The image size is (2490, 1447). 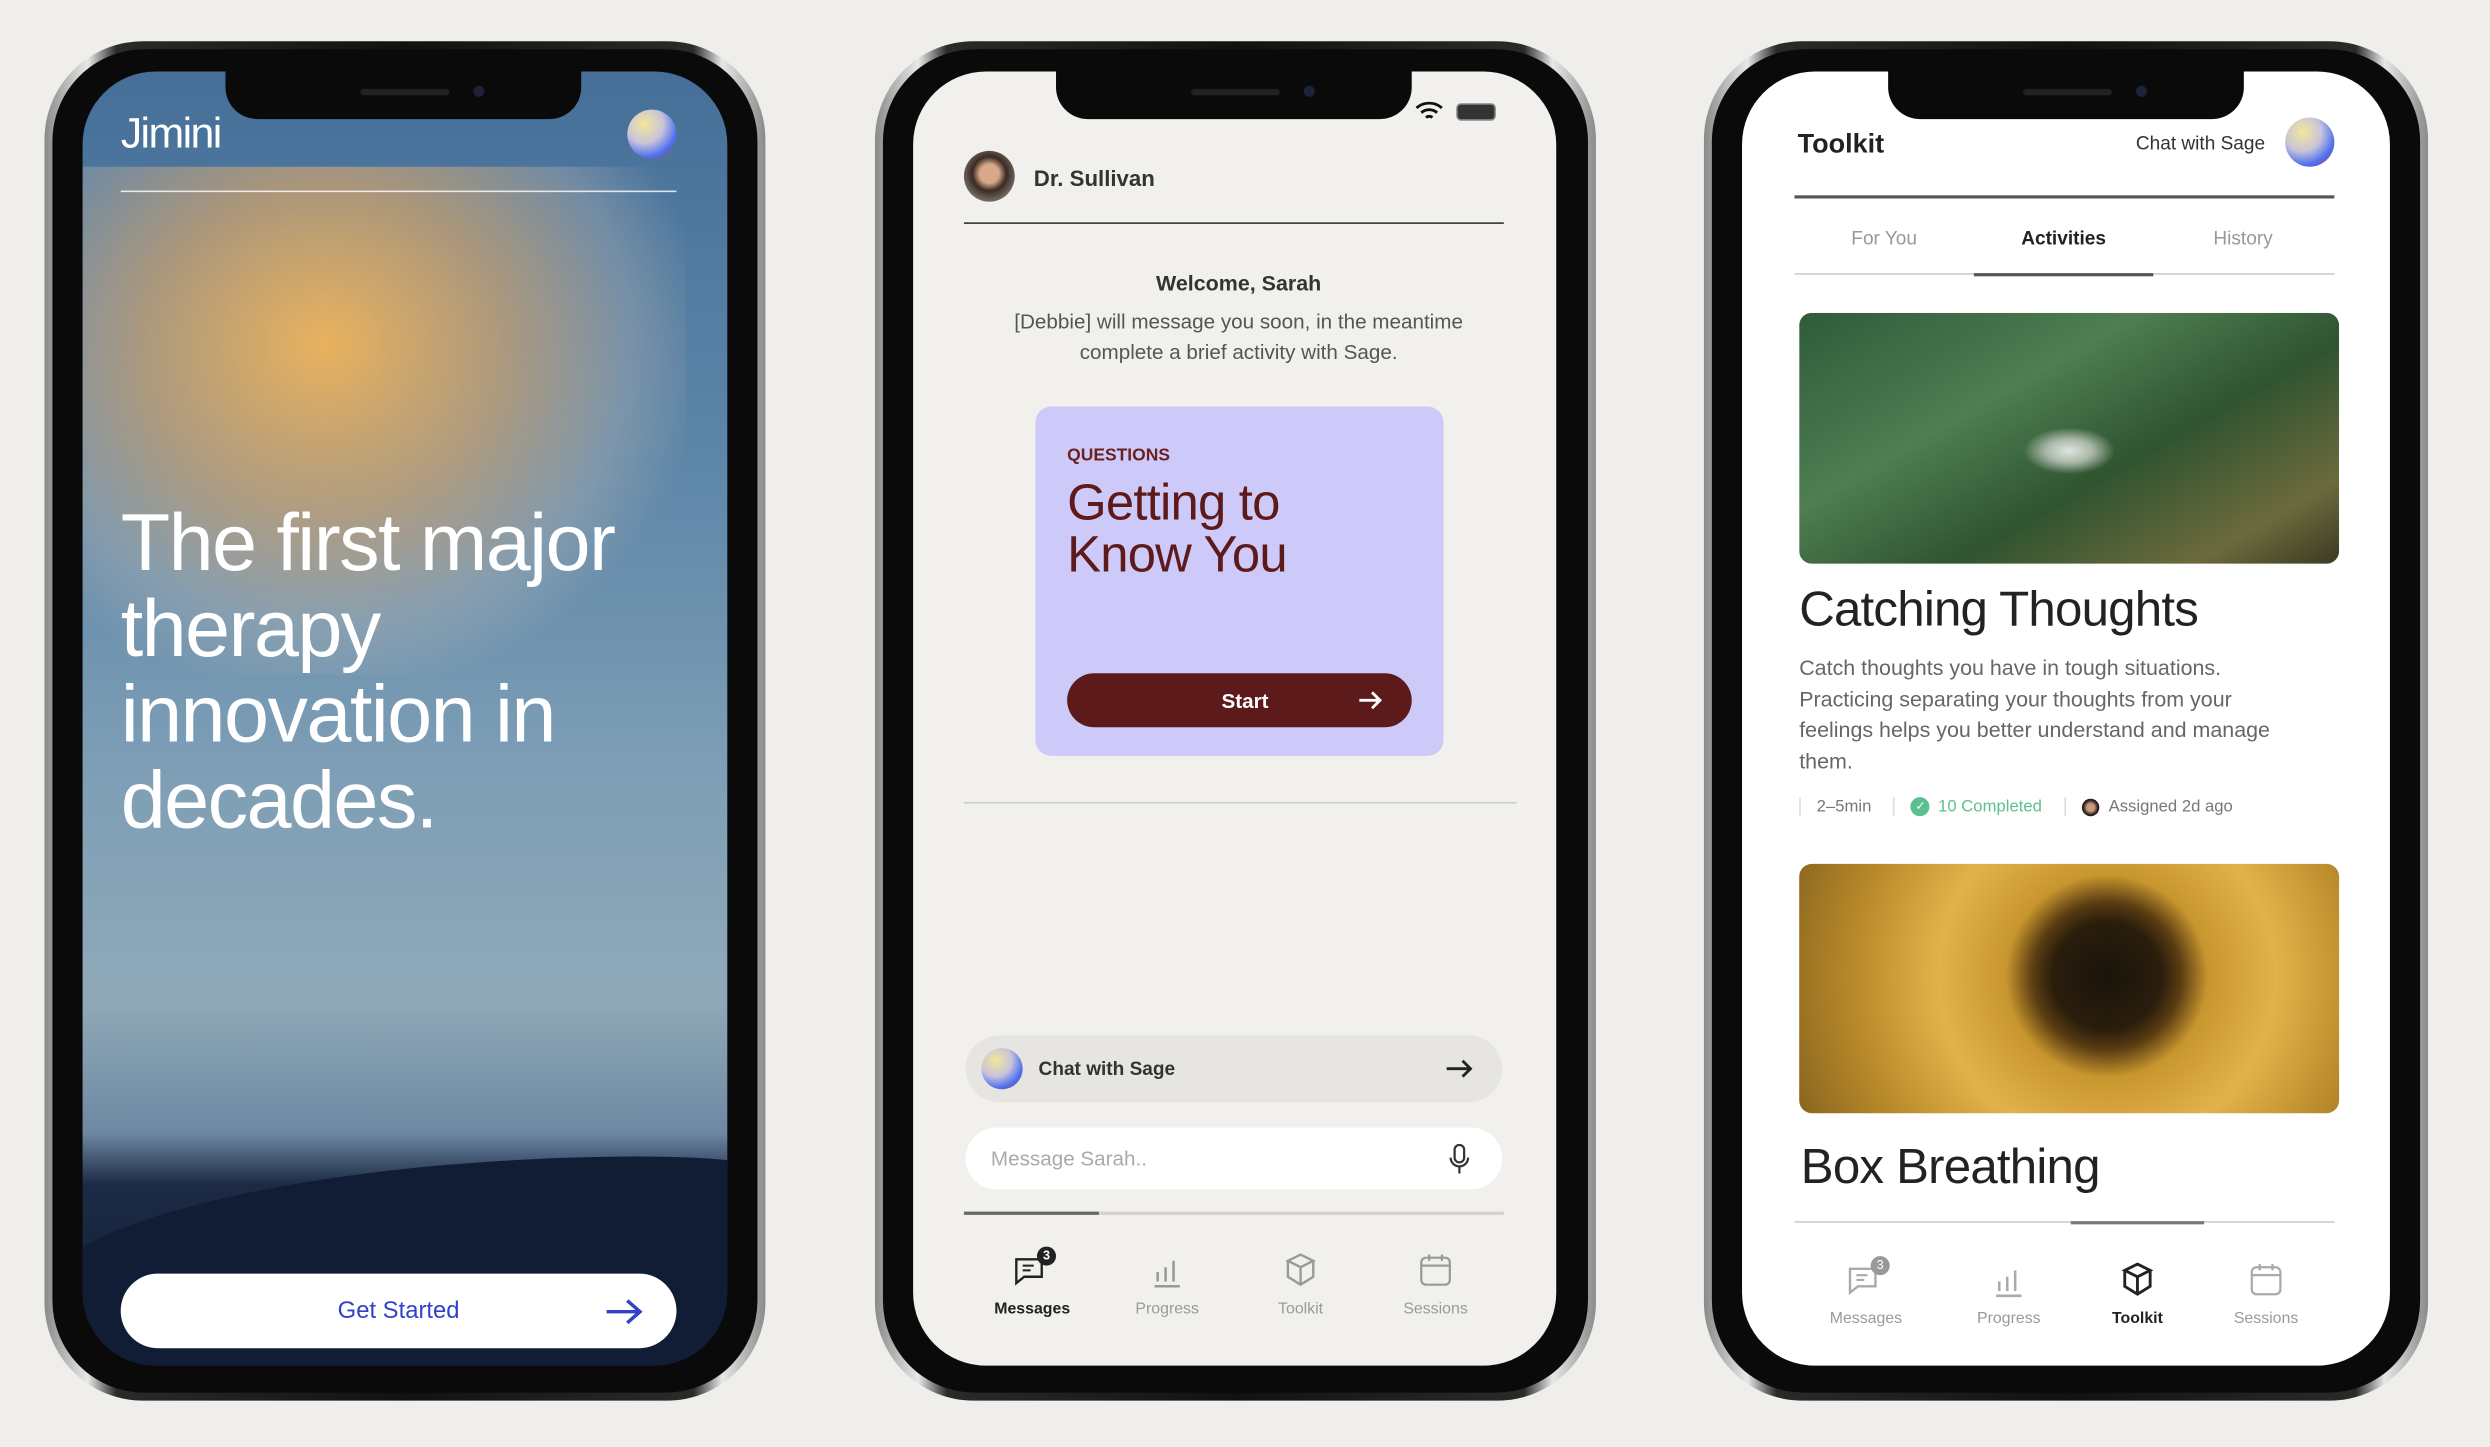 What do you see at coordinates (1476, 112) in the screenshot?
I see `battery-icon` at bounding box center [1476, 112].